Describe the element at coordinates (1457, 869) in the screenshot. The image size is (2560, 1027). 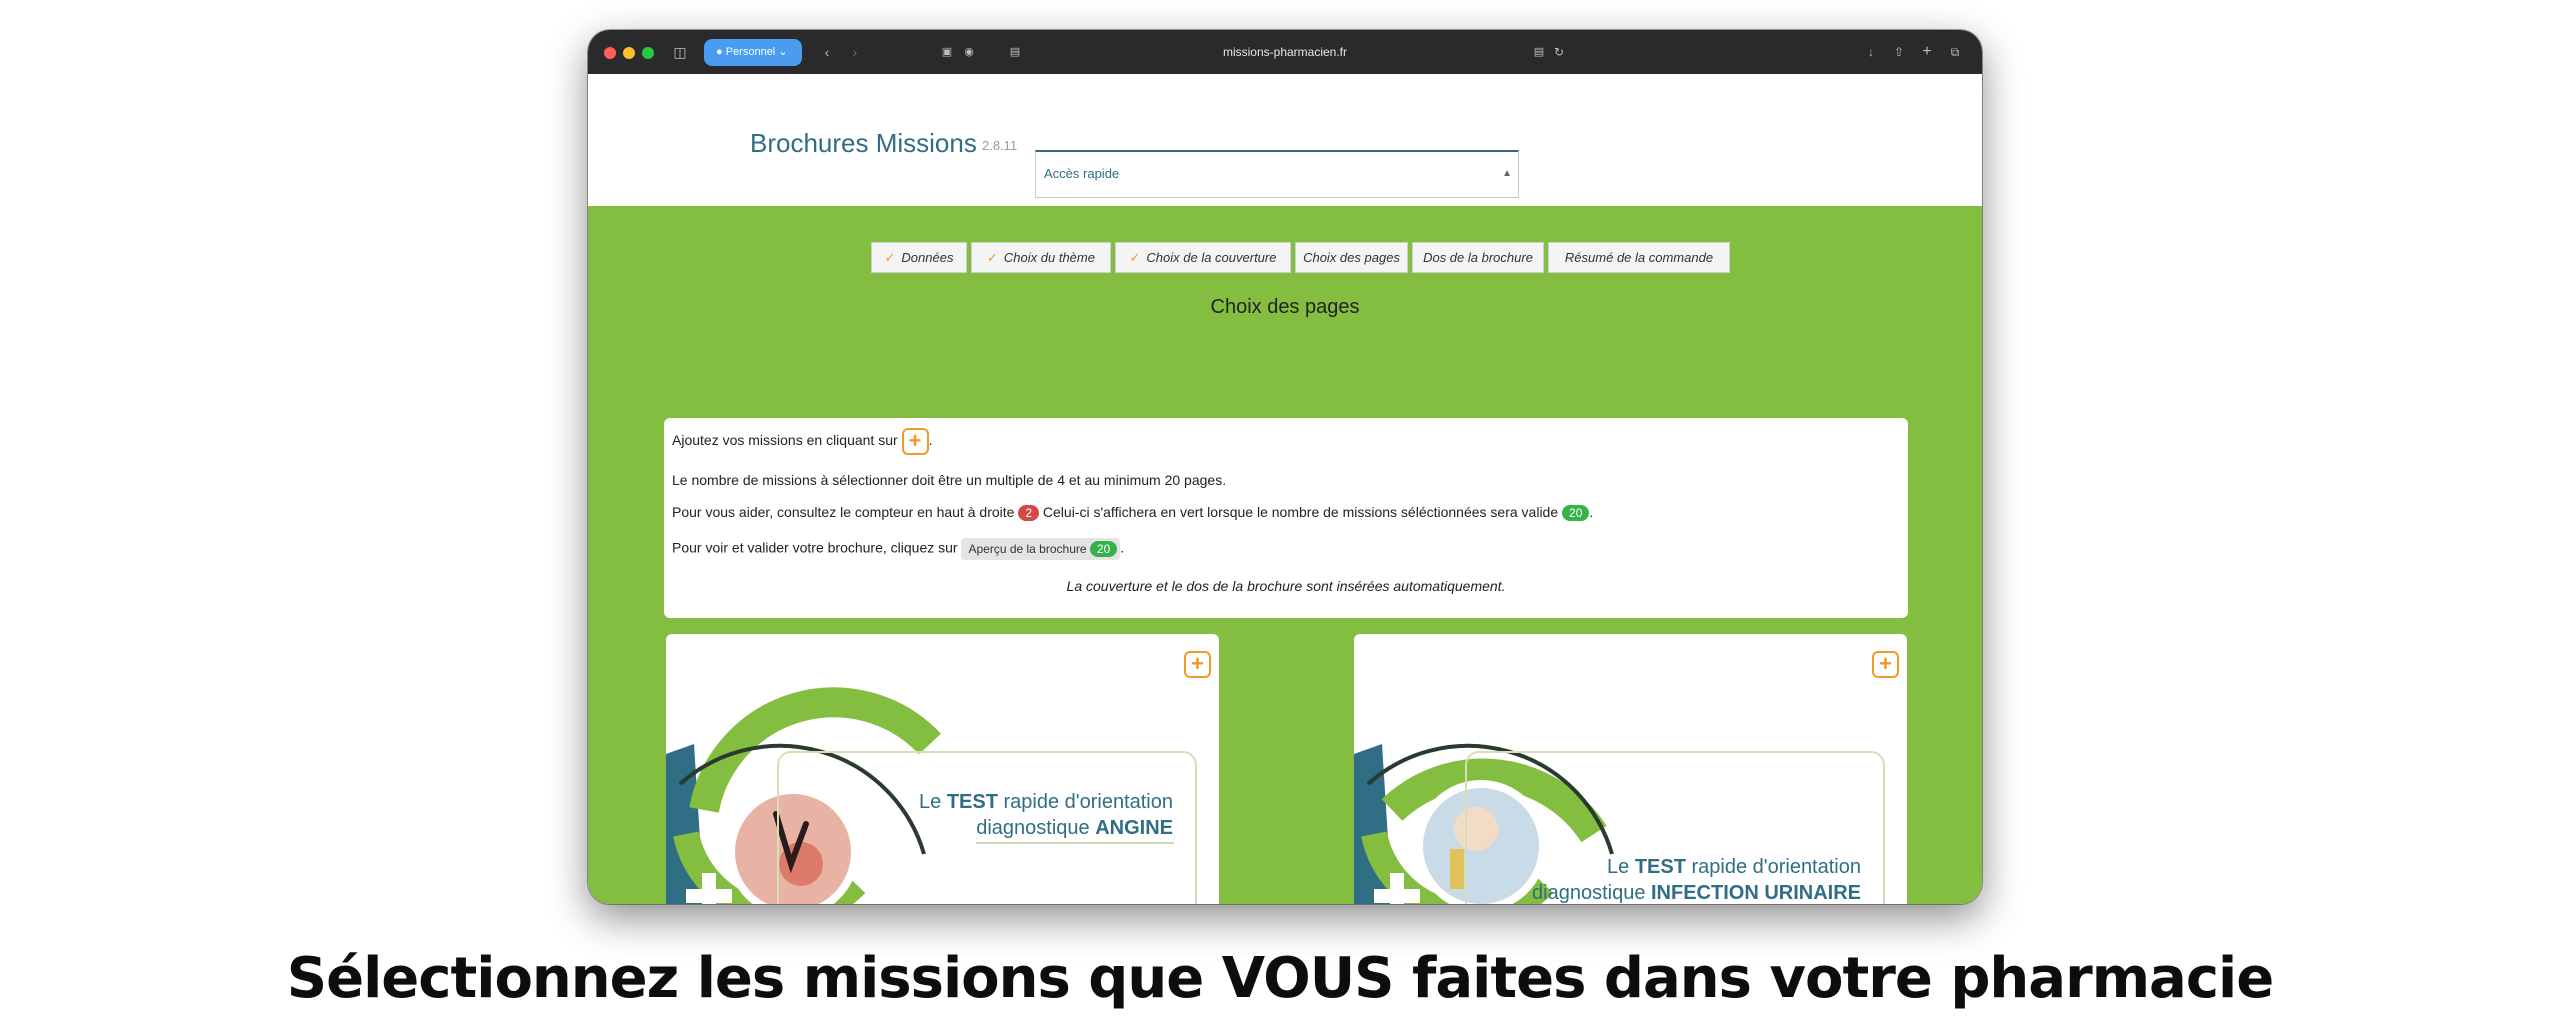
I see `photo-tube` at that location.